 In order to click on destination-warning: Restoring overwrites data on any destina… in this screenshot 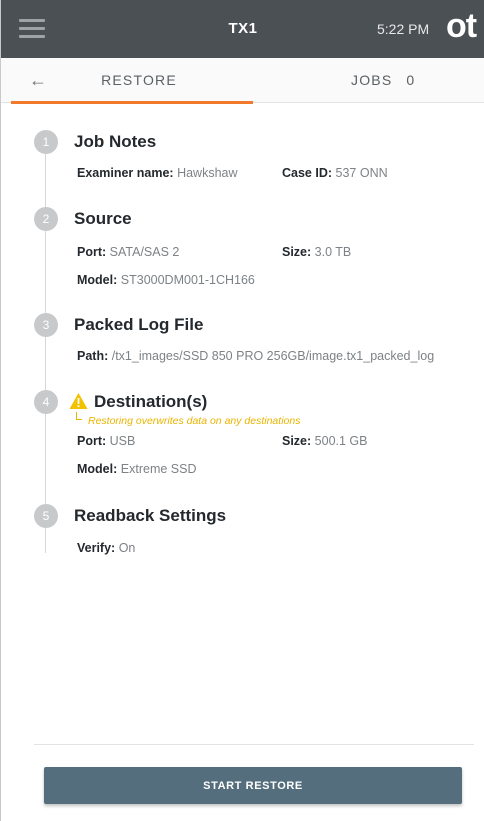, I will do `click(188, 419)`.